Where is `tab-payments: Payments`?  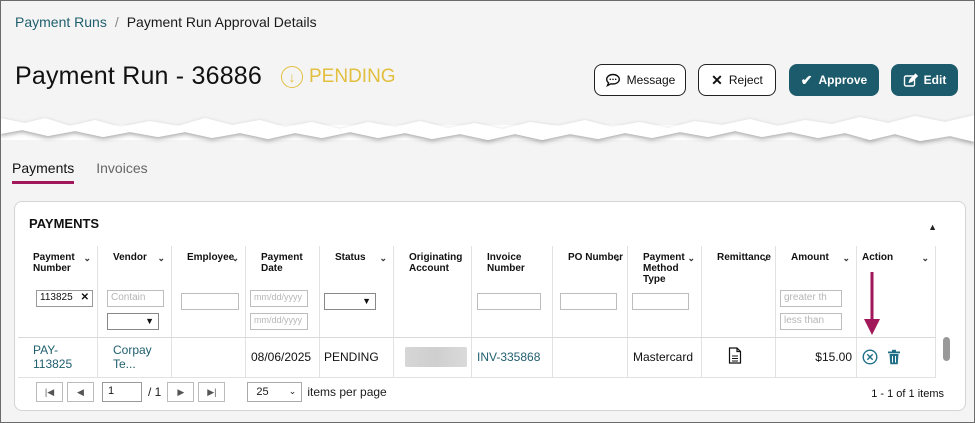 tab-payments: Payments is located at coordinates (43, 172).